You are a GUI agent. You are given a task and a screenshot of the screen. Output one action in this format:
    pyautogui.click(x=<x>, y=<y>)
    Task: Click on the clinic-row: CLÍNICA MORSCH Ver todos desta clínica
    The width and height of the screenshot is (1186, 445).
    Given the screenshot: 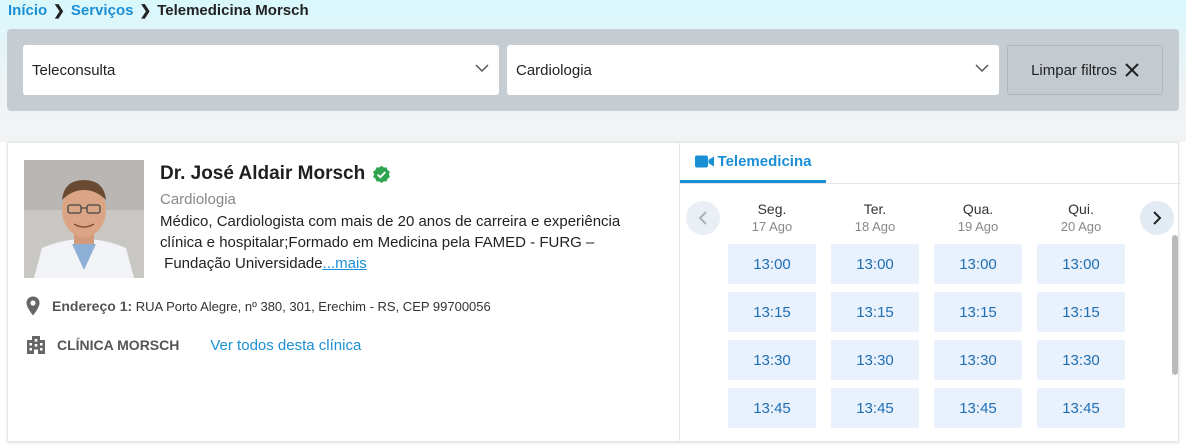 What is the action you would take?
    pyautogui.click(x=193, y=345)
    